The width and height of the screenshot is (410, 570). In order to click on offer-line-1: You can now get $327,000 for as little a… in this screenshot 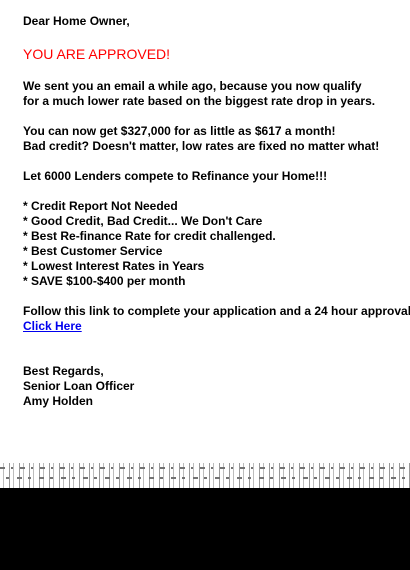, I will do `click(179, 131)`.